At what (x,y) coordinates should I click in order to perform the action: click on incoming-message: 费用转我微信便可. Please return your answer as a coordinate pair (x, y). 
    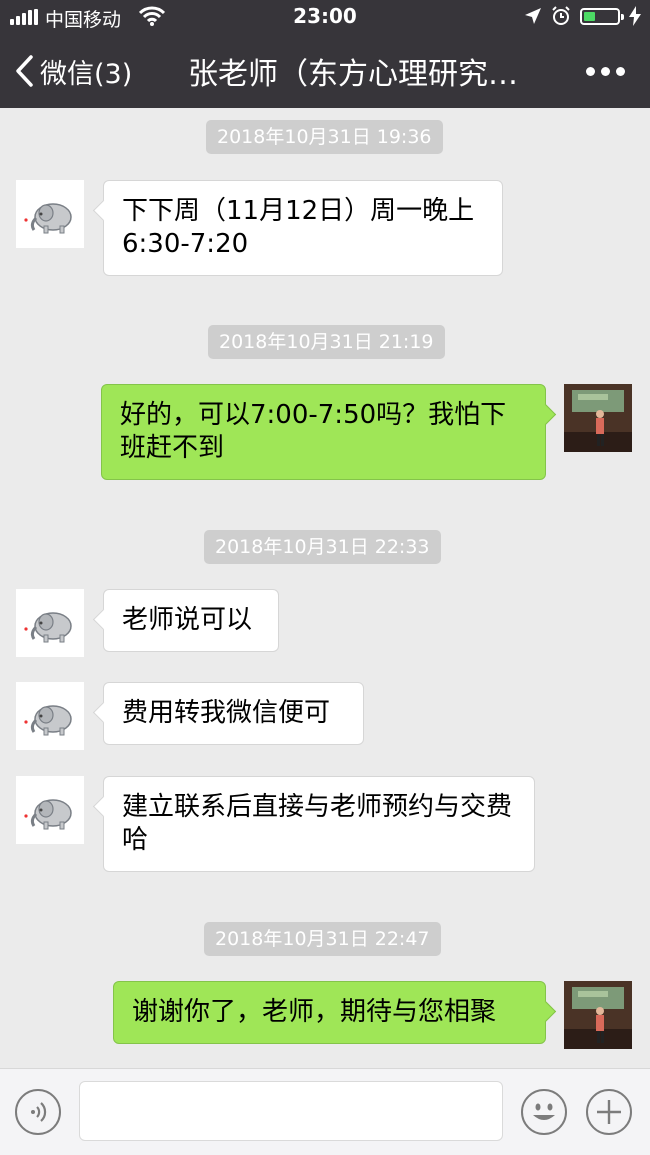
    Looking at the image, I should click on (233, 713).